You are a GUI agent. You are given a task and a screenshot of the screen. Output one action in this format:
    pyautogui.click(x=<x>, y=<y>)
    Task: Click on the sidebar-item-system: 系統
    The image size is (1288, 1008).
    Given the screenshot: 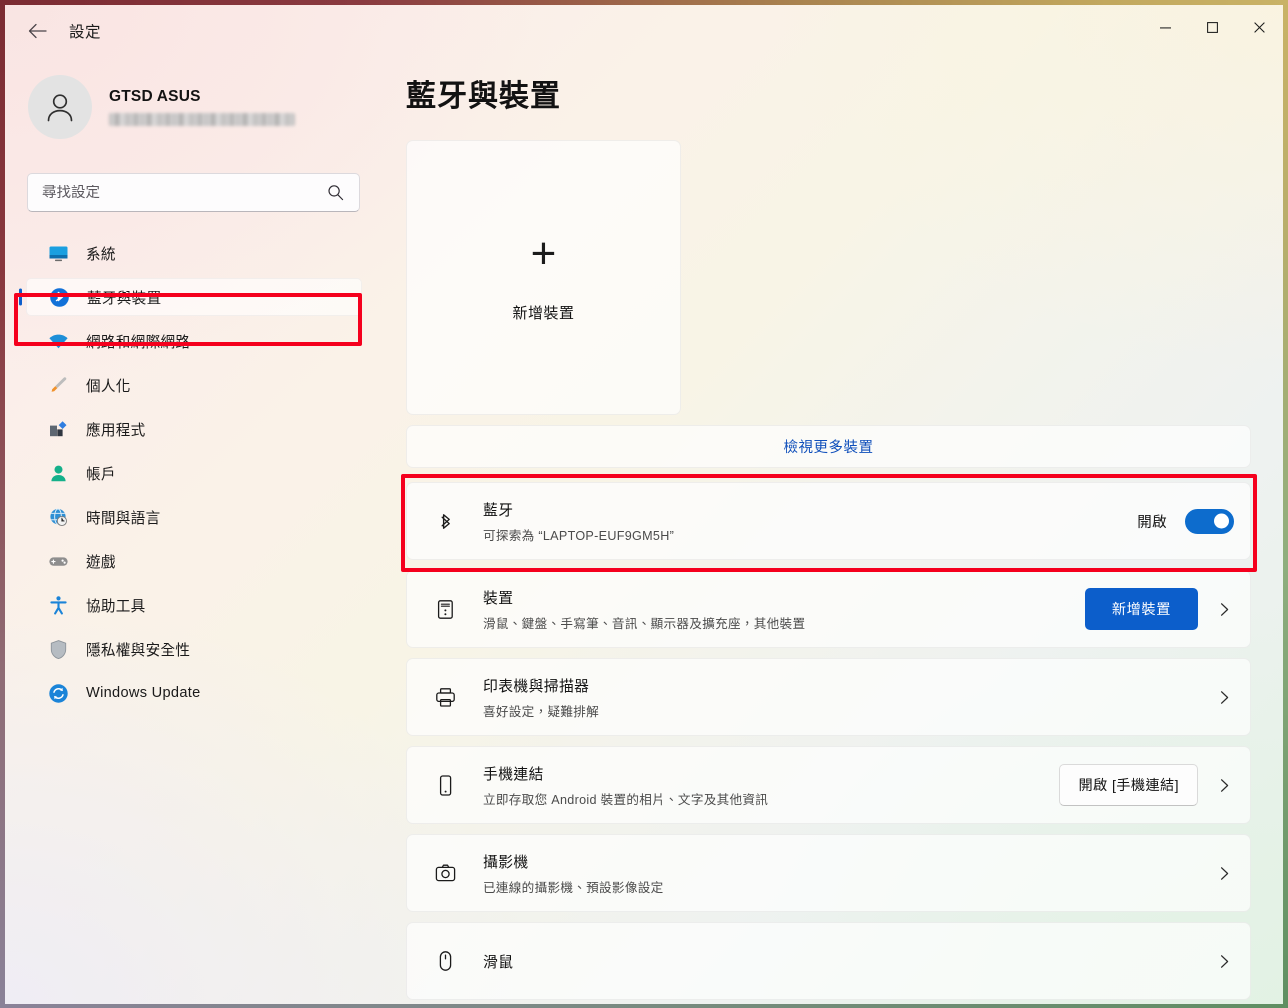 What is the action you would take?
    pyautogui.click(x=194, y=253)
    